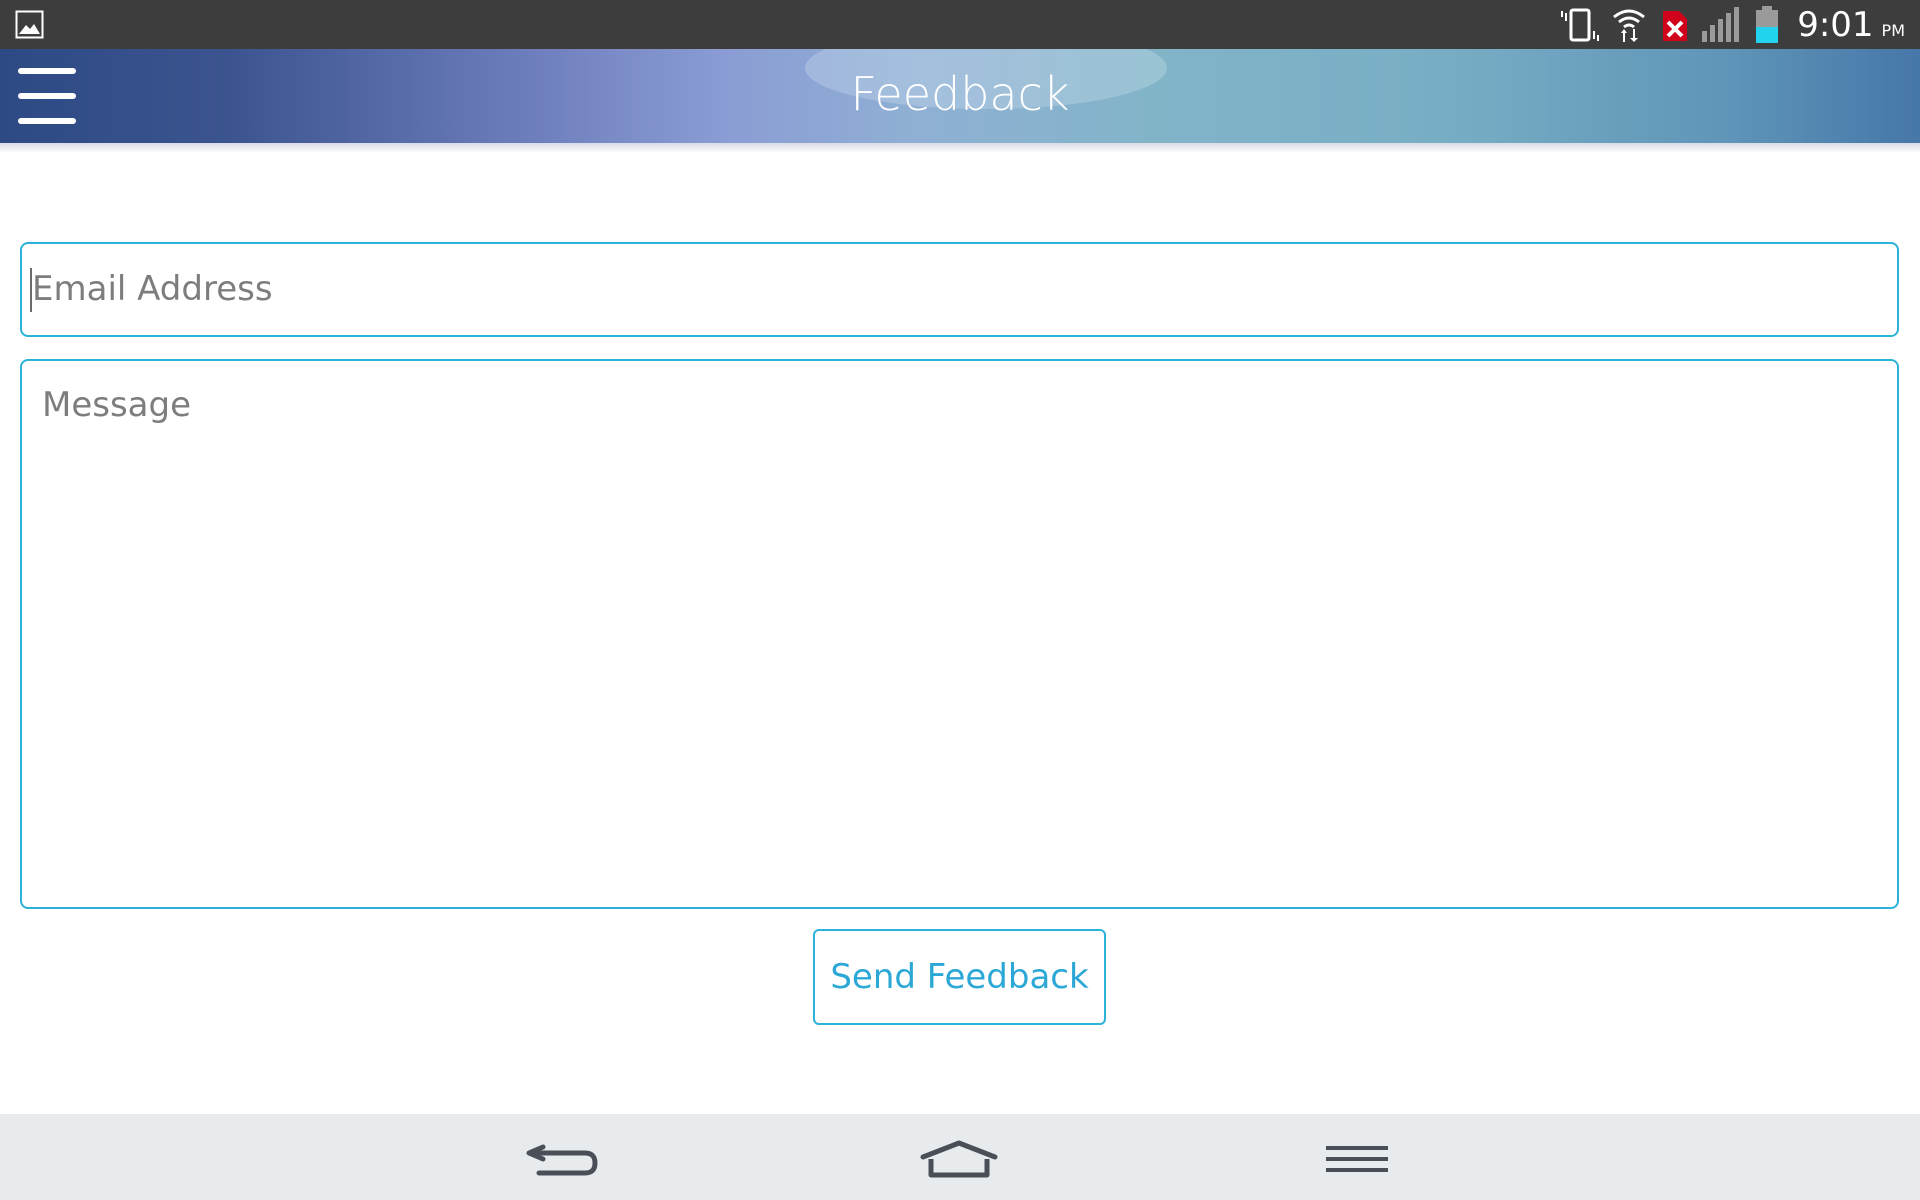 This screenshot has width=1920, height=1200. I want to click on menu-icon, so click(1357, 1159).